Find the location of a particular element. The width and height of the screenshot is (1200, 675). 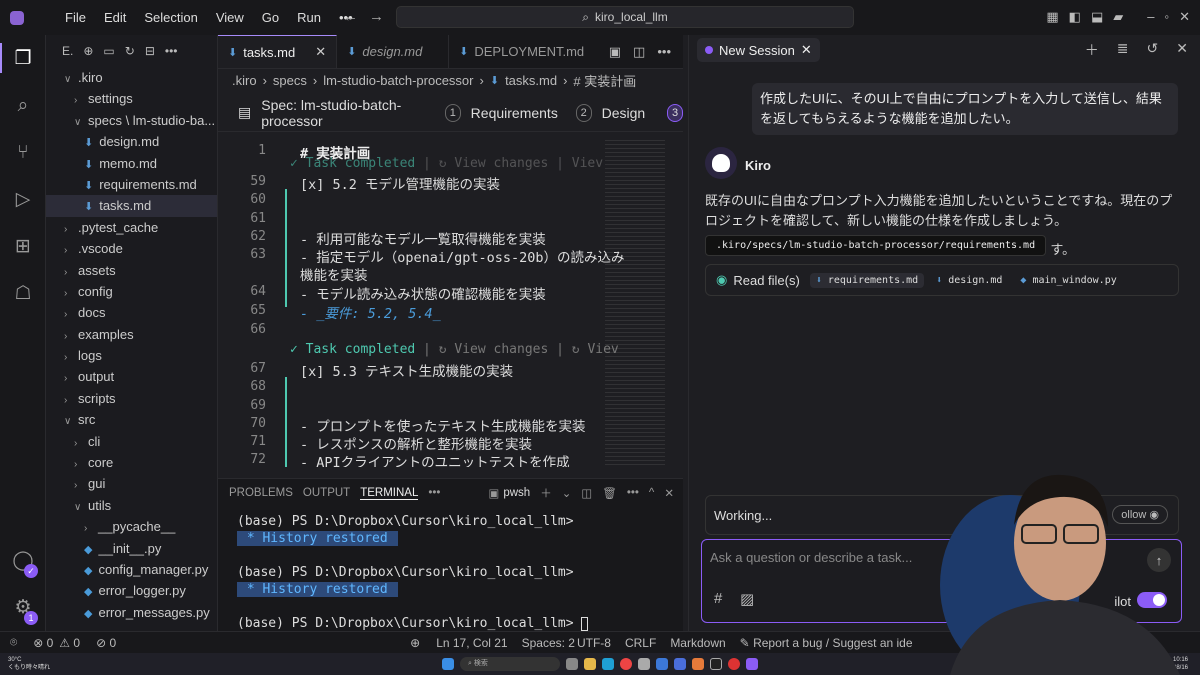

account-icon: ◯ ✓ is located at coordinates (23, 560).